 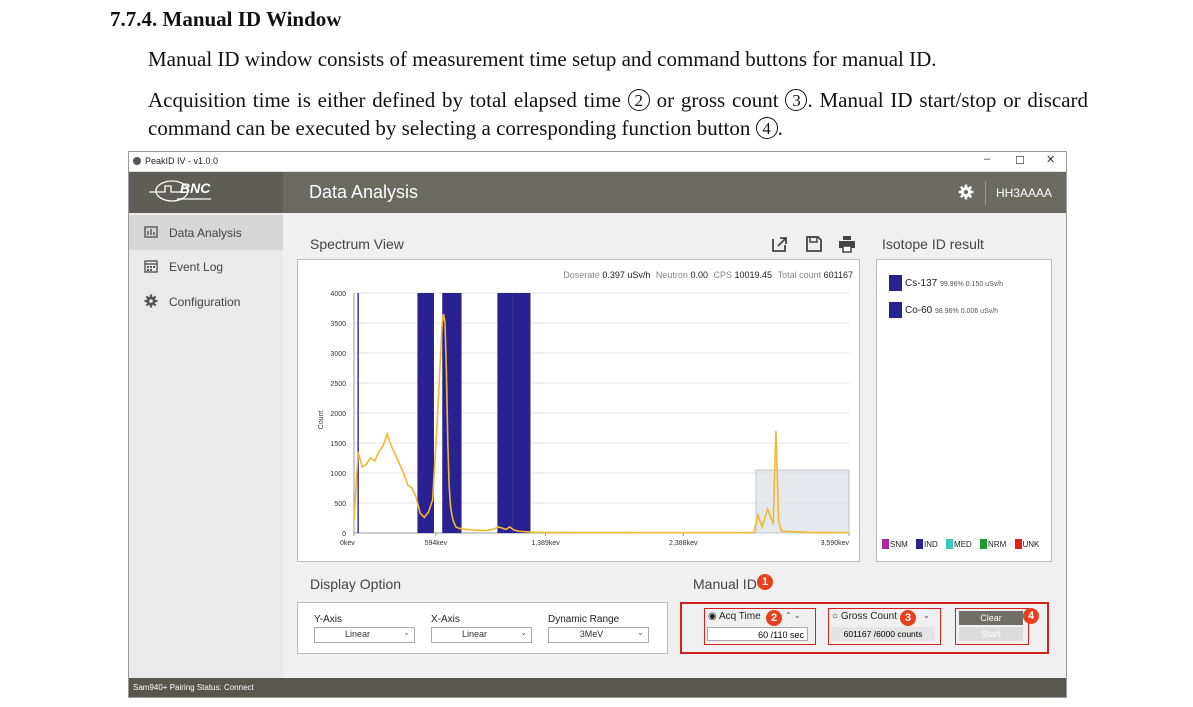 I want to click on sidebar-item-event-log: Event Log, so click(x=206, y=266).